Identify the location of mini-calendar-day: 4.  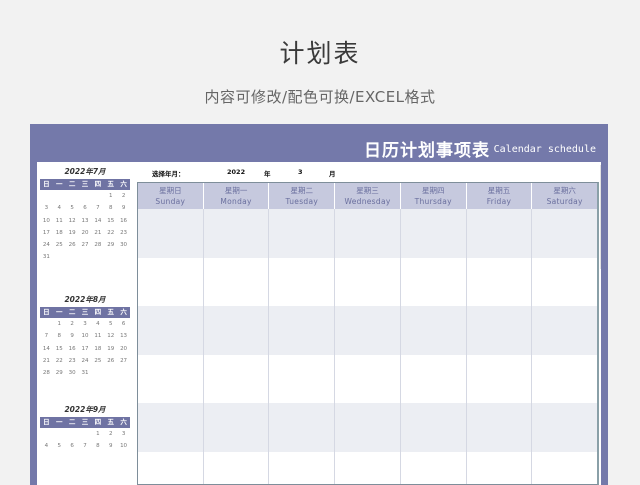
(59, 208).